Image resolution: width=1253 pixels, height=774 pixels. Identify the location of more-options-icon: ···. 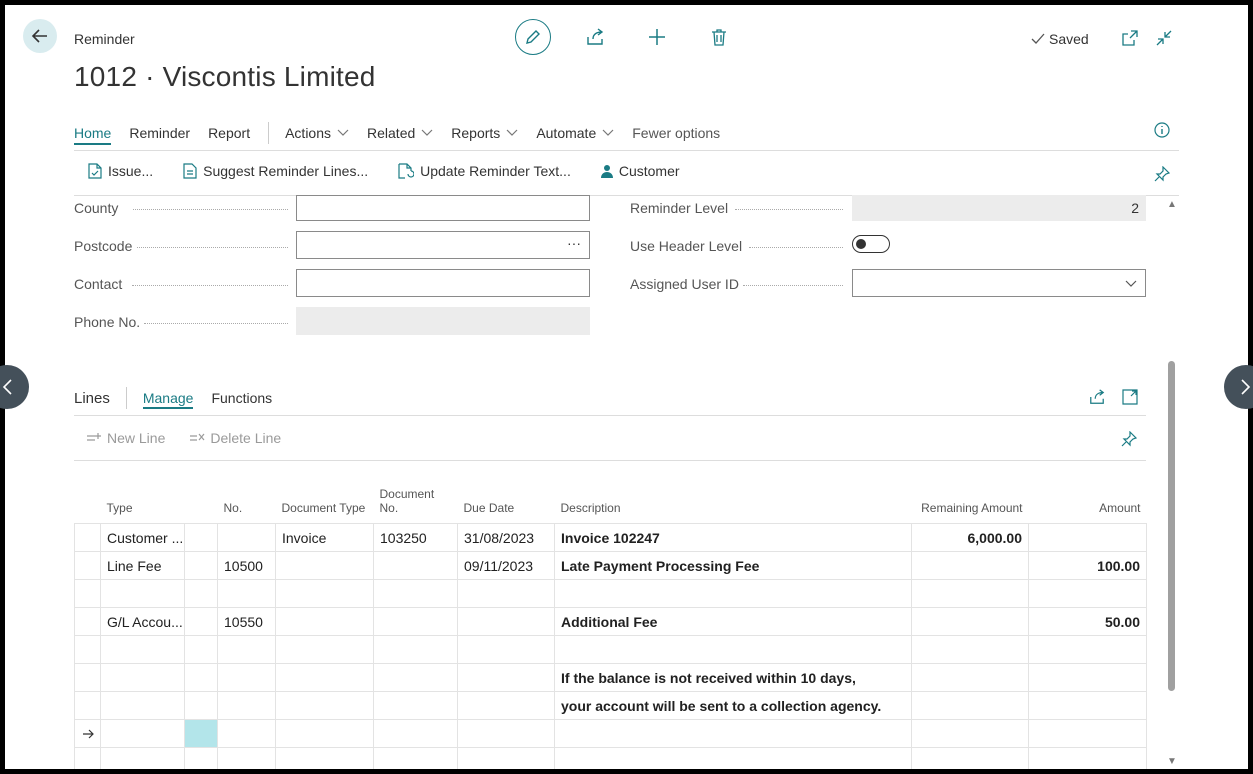
(574, 243).